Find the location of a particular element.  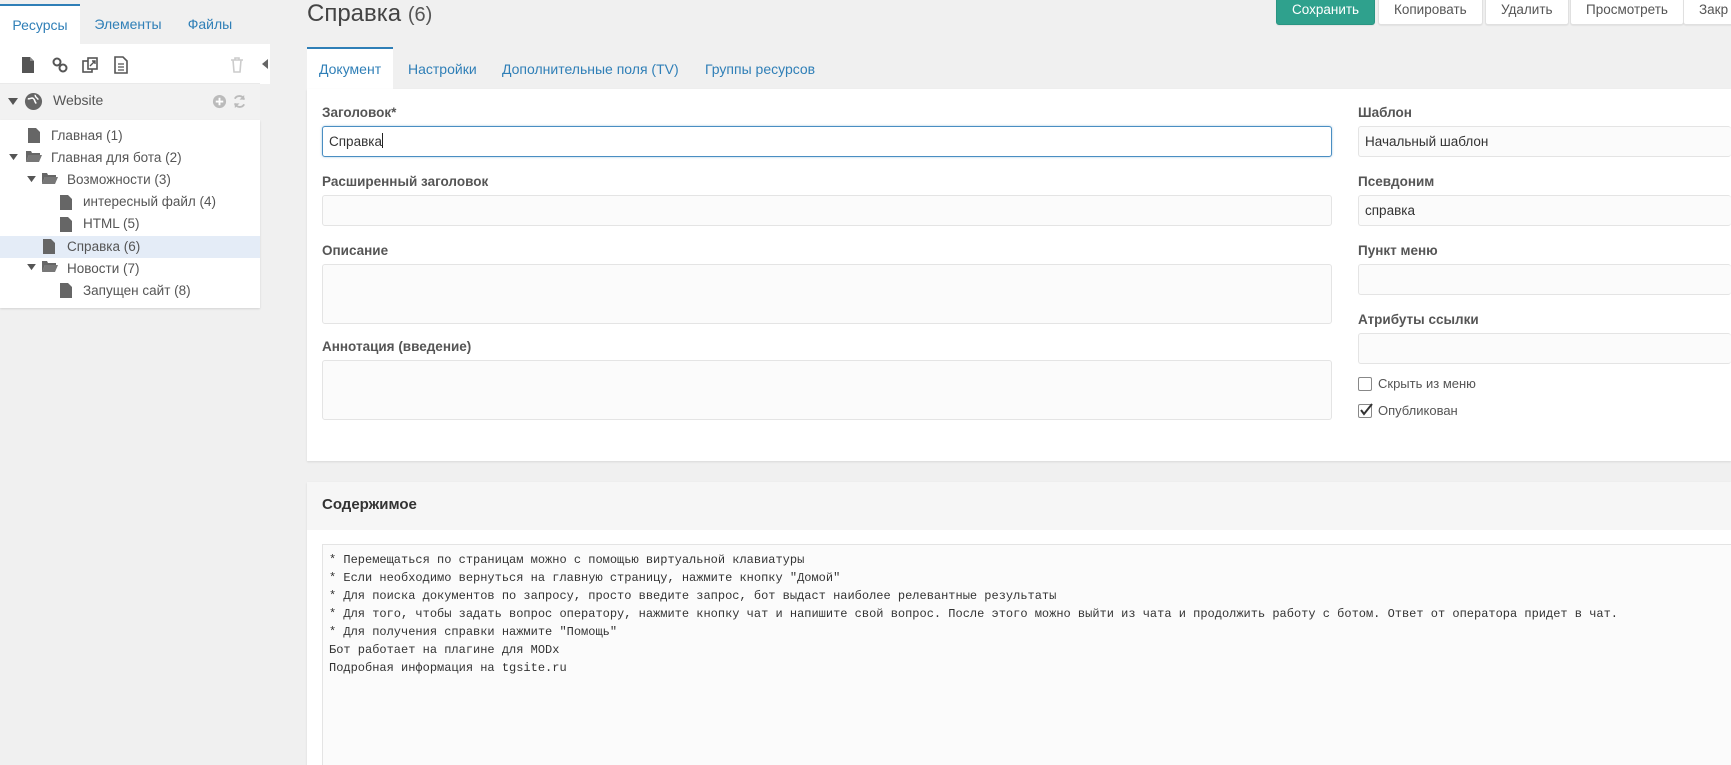

menutitle-label: Пункт меню is located at coordinates (1398, 250).